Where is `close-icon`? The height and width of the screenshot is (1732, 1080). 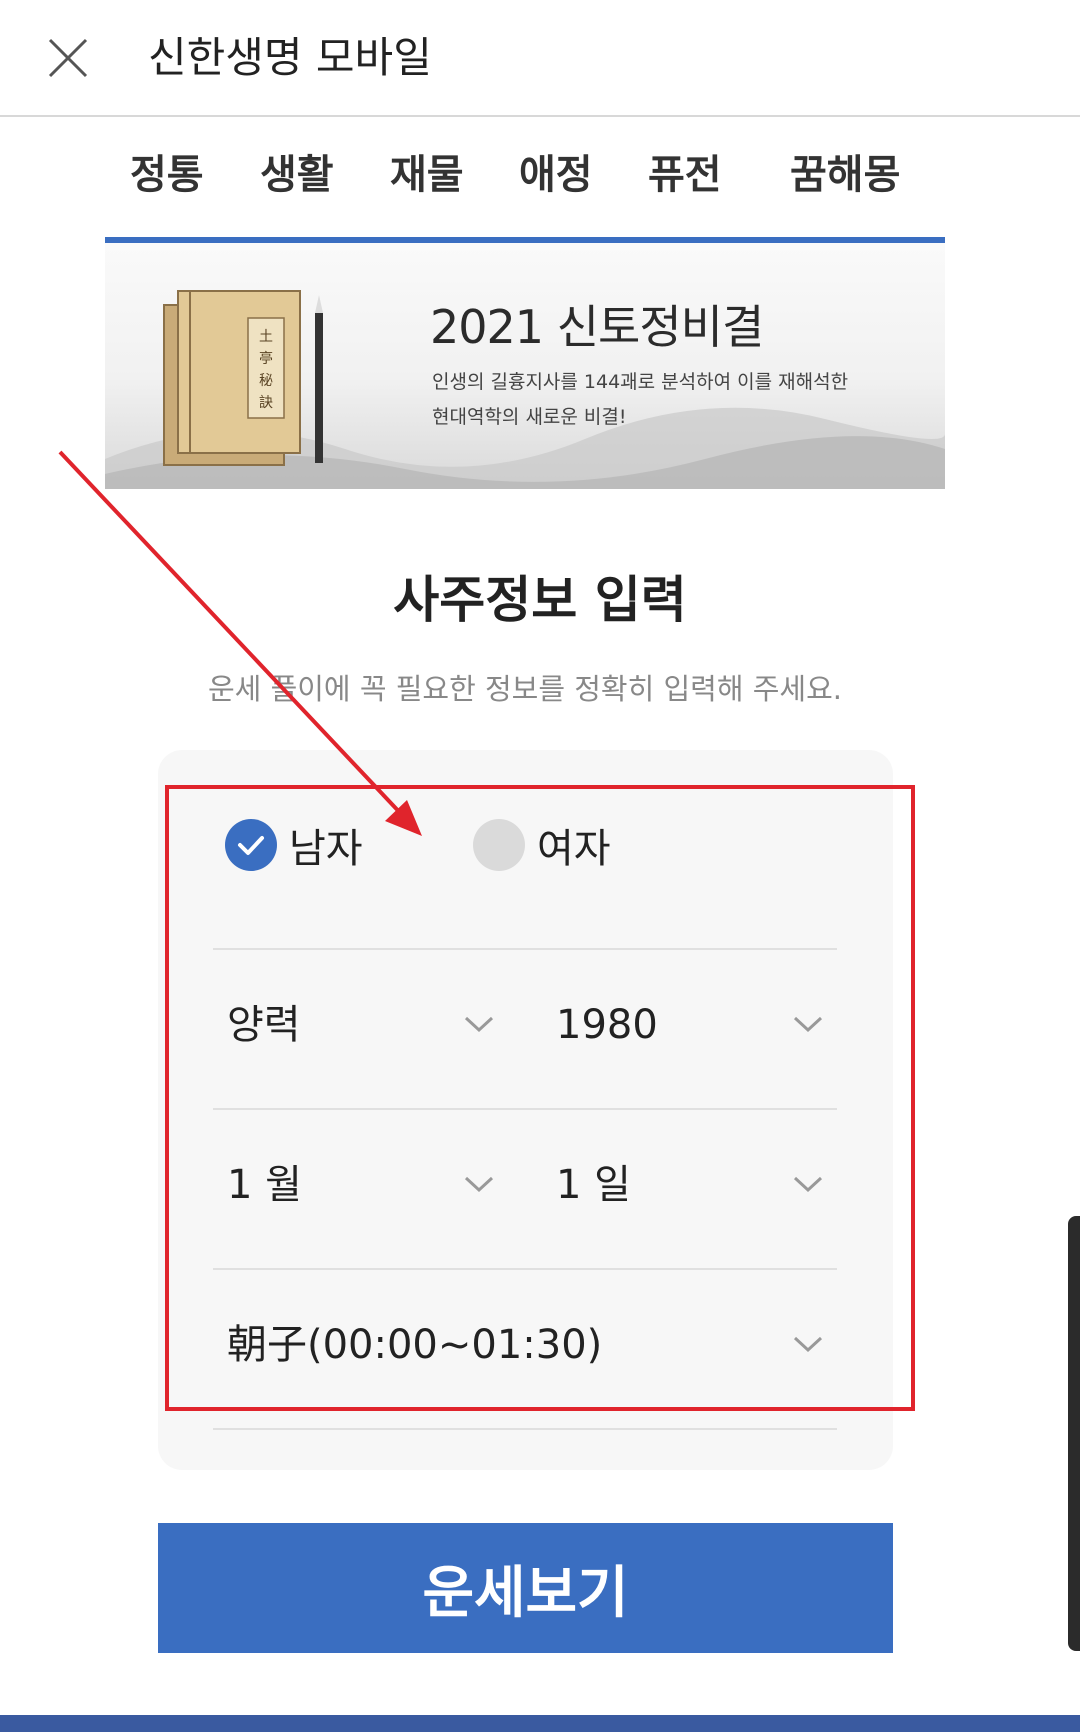 close-icon is located at coordinates (68, 58).